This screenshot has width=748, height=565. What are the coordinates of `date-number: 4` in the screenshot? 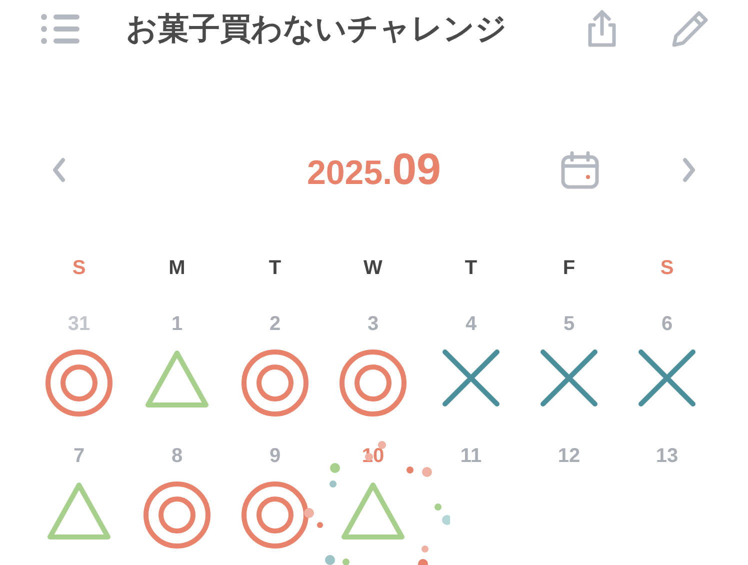 It's located at (471, 324).